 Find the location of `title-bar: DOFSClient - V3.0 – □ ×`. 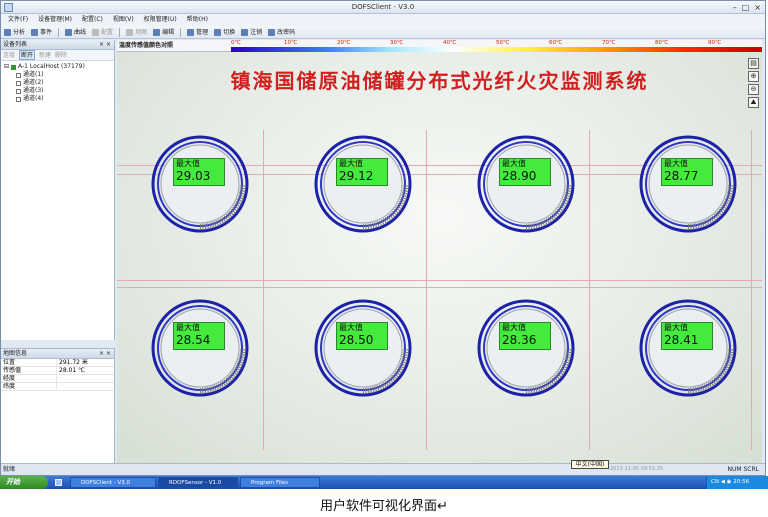

title-bar: DOFSClient - V3.0 – □ × is located at coordinates (383, 7).